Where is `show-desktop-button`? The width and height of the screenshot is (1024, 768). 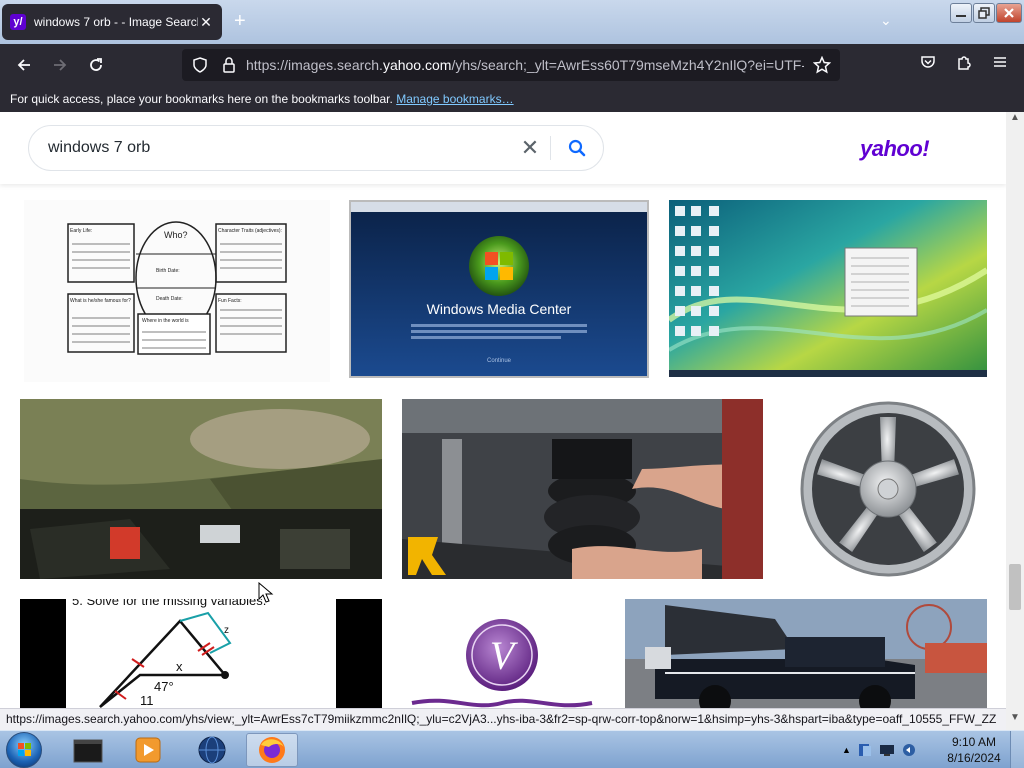 show-desktop-button is located at coordinates (1017, 749).